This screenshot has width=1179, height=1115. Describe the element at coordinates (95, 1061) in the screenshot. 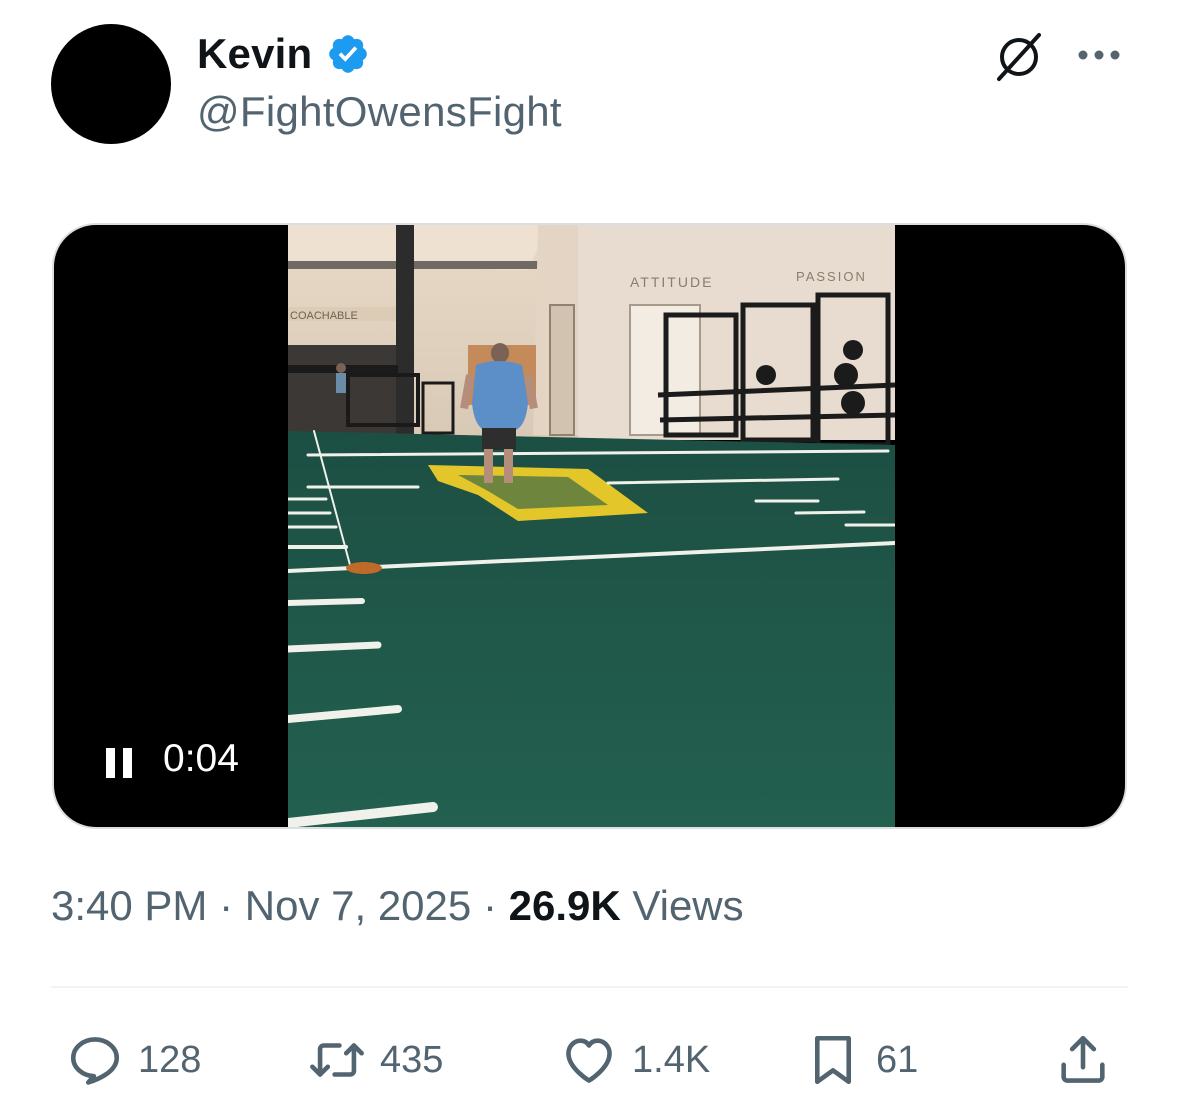

I see `reply-icon` at that location.